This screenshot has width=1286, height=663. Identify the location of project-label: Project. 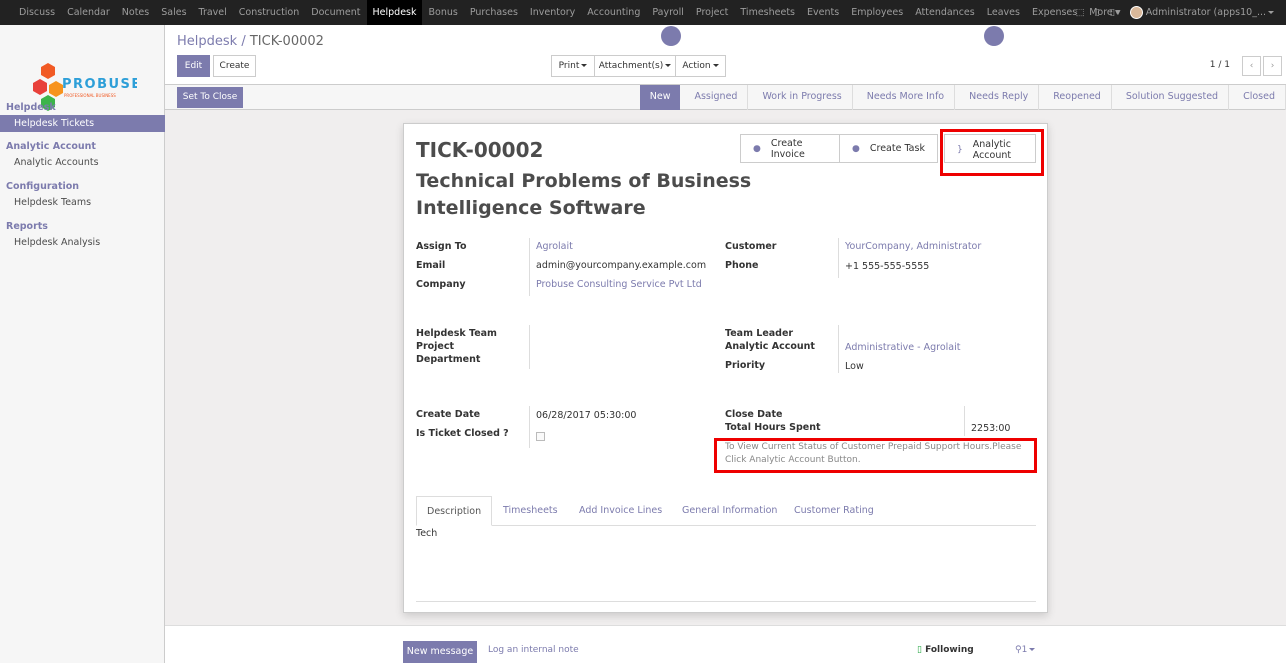
(435, 346).